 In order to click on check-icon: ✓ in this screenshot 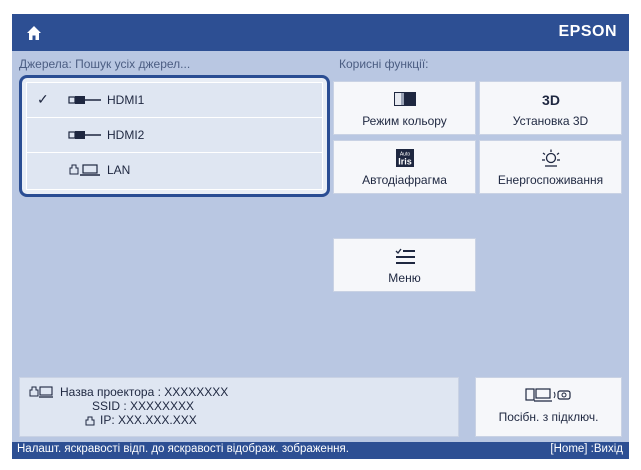, I will do `click(43, 99)`.